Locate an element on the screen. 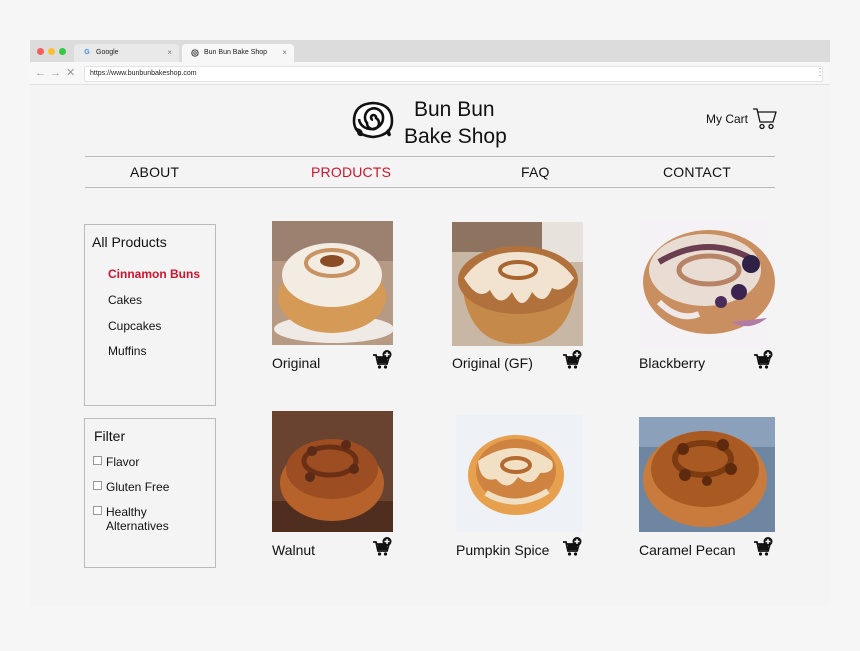  shopping-cart-icon is located at coordinates (765, 119).